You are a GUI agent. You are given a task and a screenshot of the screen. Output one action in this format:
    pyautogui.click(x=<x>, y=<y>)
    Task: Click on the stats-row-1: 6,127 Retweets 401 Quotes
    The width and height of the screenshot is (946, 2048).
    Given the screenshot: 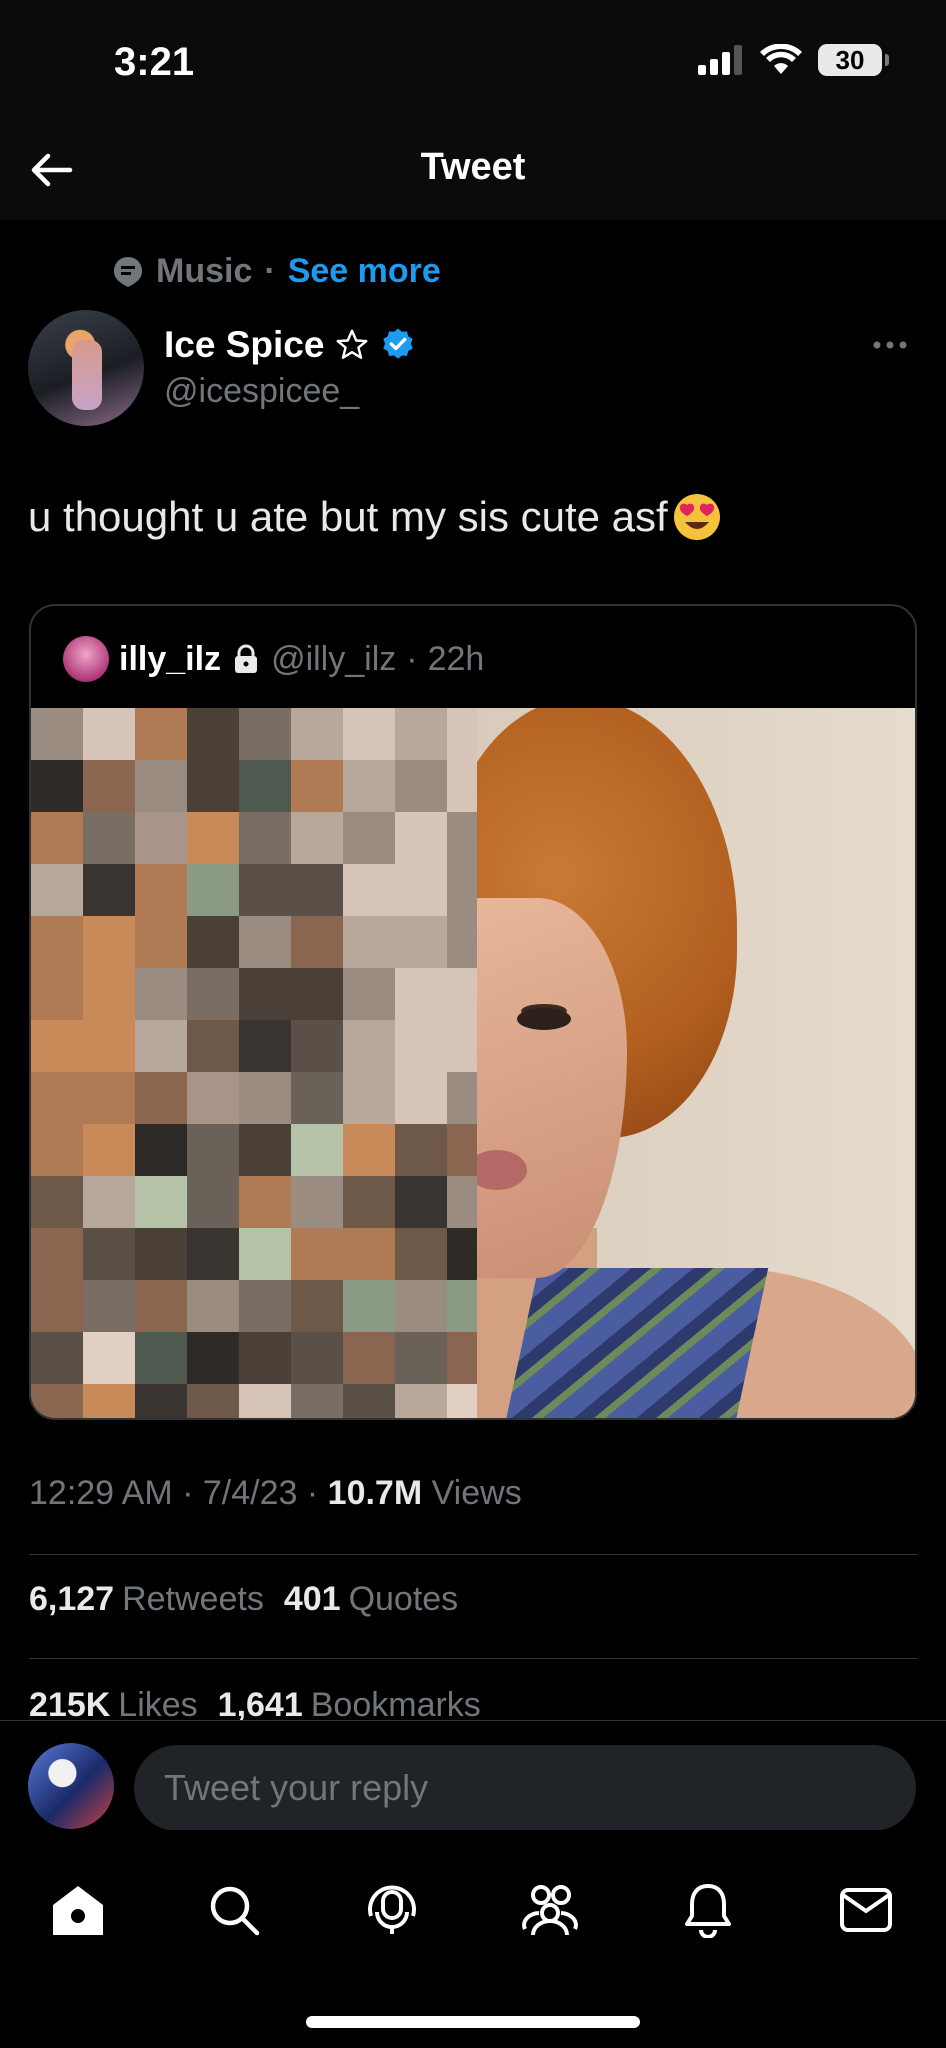 What is the action you would take?
    pyautogui.click(x=243, y=1599)
    